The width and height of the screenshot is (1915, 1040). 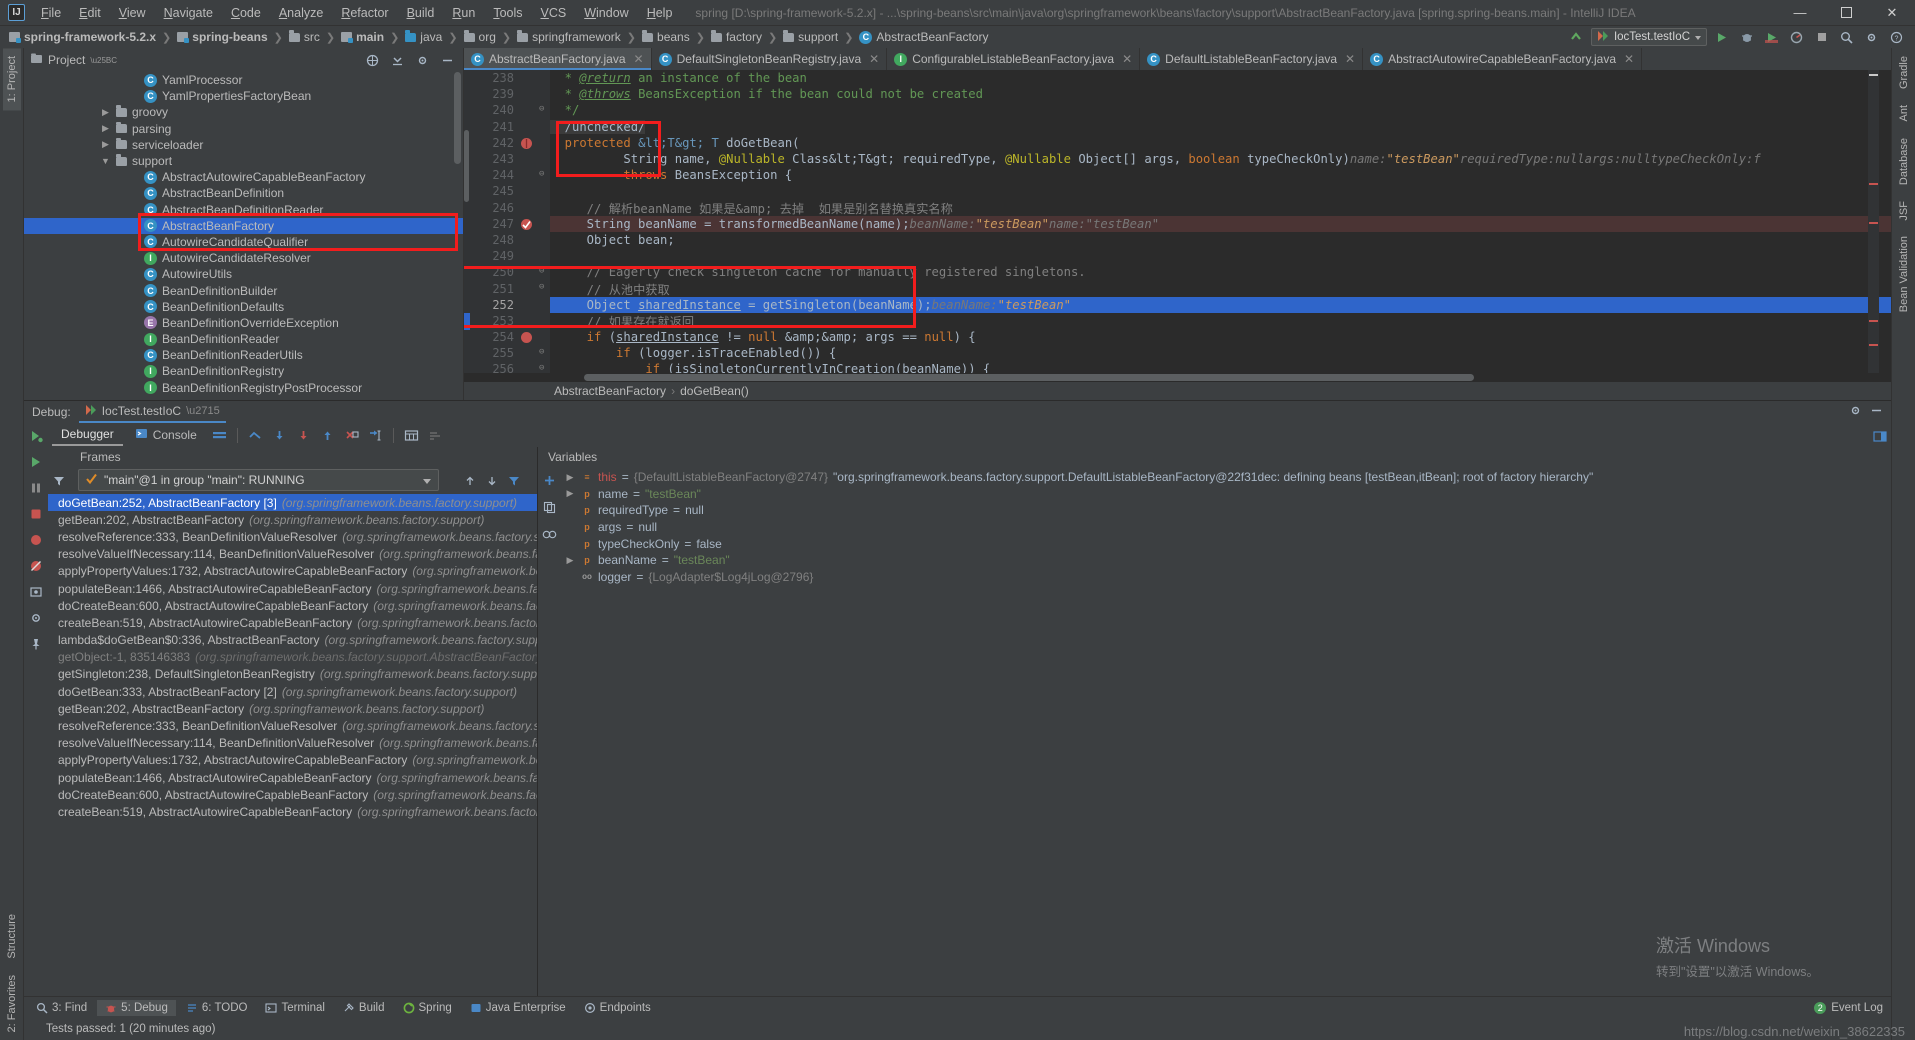 What do you see at coordinates (243, 193) in the screenshot?
I see `tree-item-abstractbeandefinition: C AbstractBeanDefinition` at bounding box center [243, 193].